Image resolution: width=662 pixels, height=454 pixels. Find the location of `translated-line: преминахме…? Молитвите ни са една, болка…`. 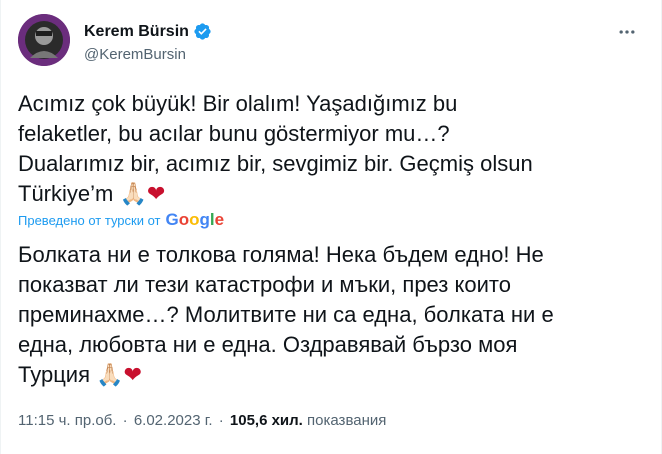

translated-line: преминахме…? Молитвите ни са една, болка… is located at coordinates (286, 314).